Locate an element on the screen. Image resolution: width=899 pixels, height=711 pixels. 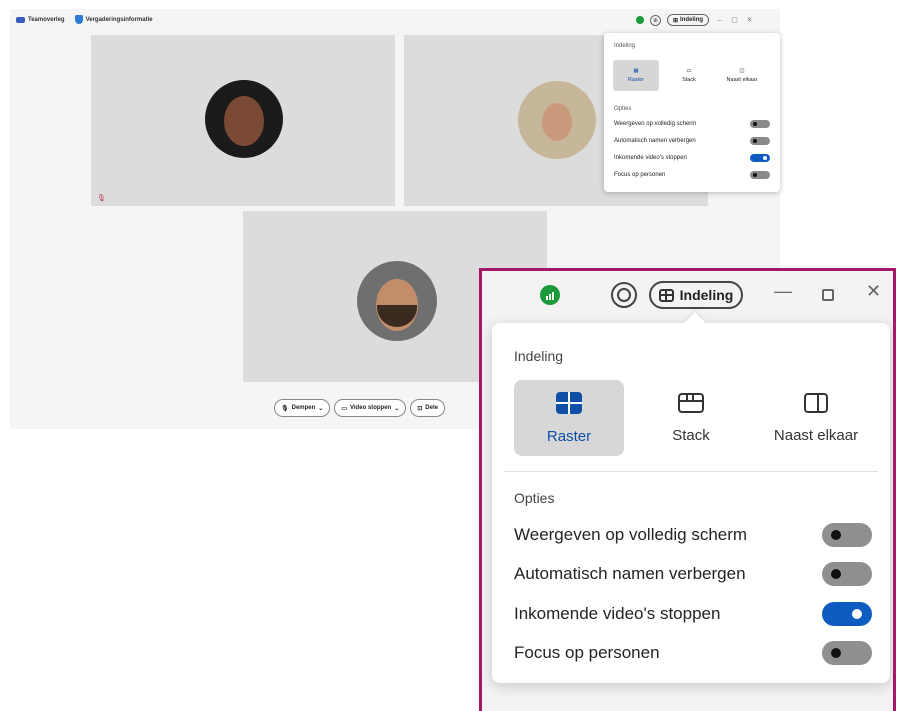
layout-option-raster: Raster is located at coordinates (569, 418).